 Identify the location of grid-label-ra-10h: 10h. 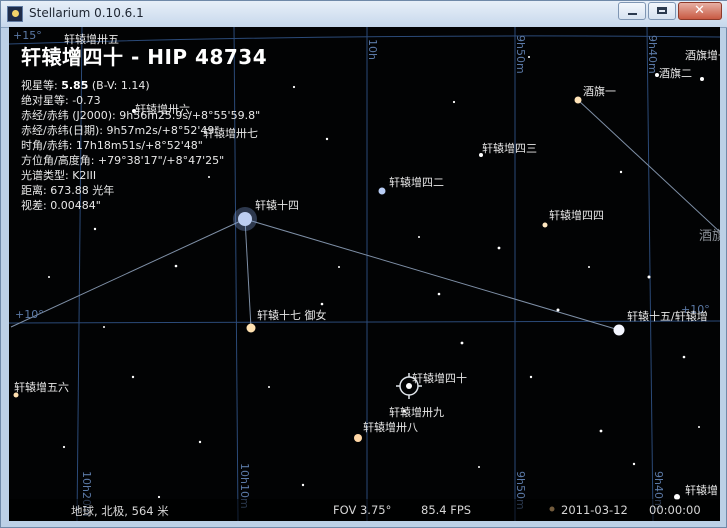
(372, 49).